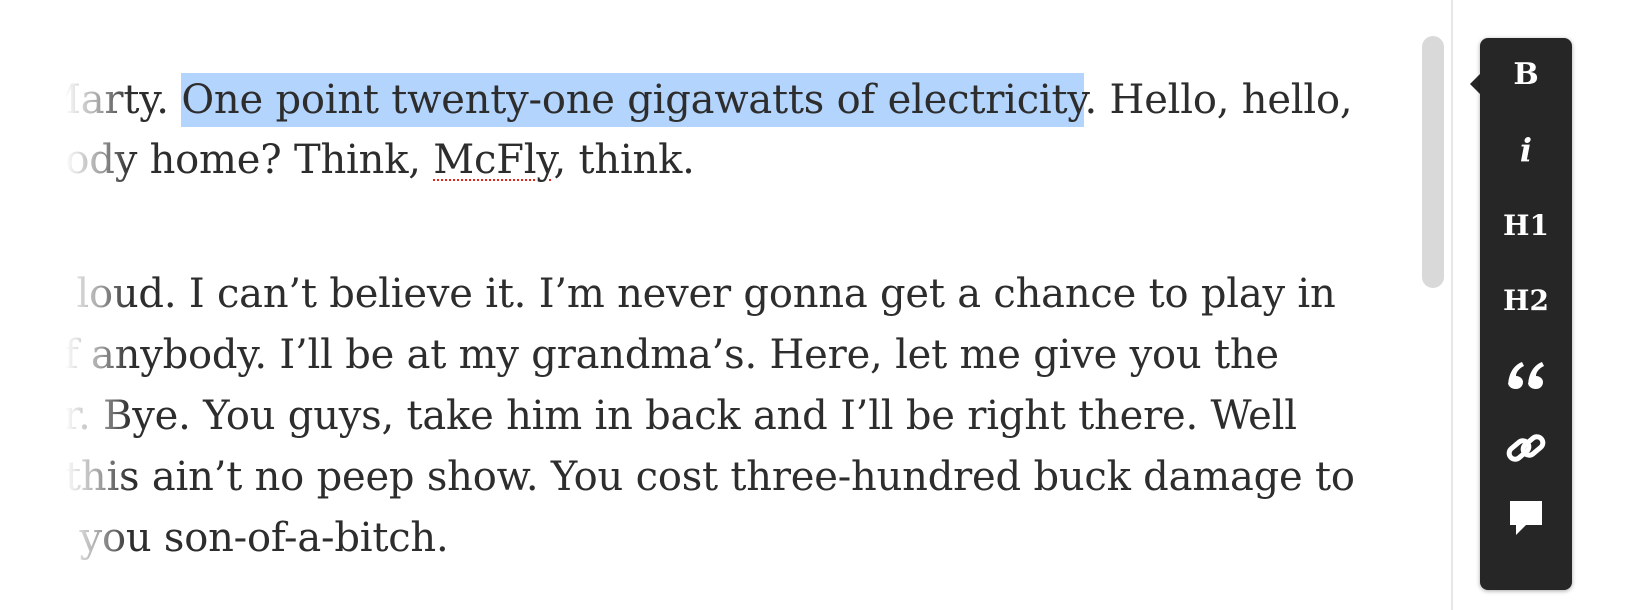 The width and height of the screenshot is (1632, 610). I want to click on text-segment: . Hello, hello,, so click(1218, 100).